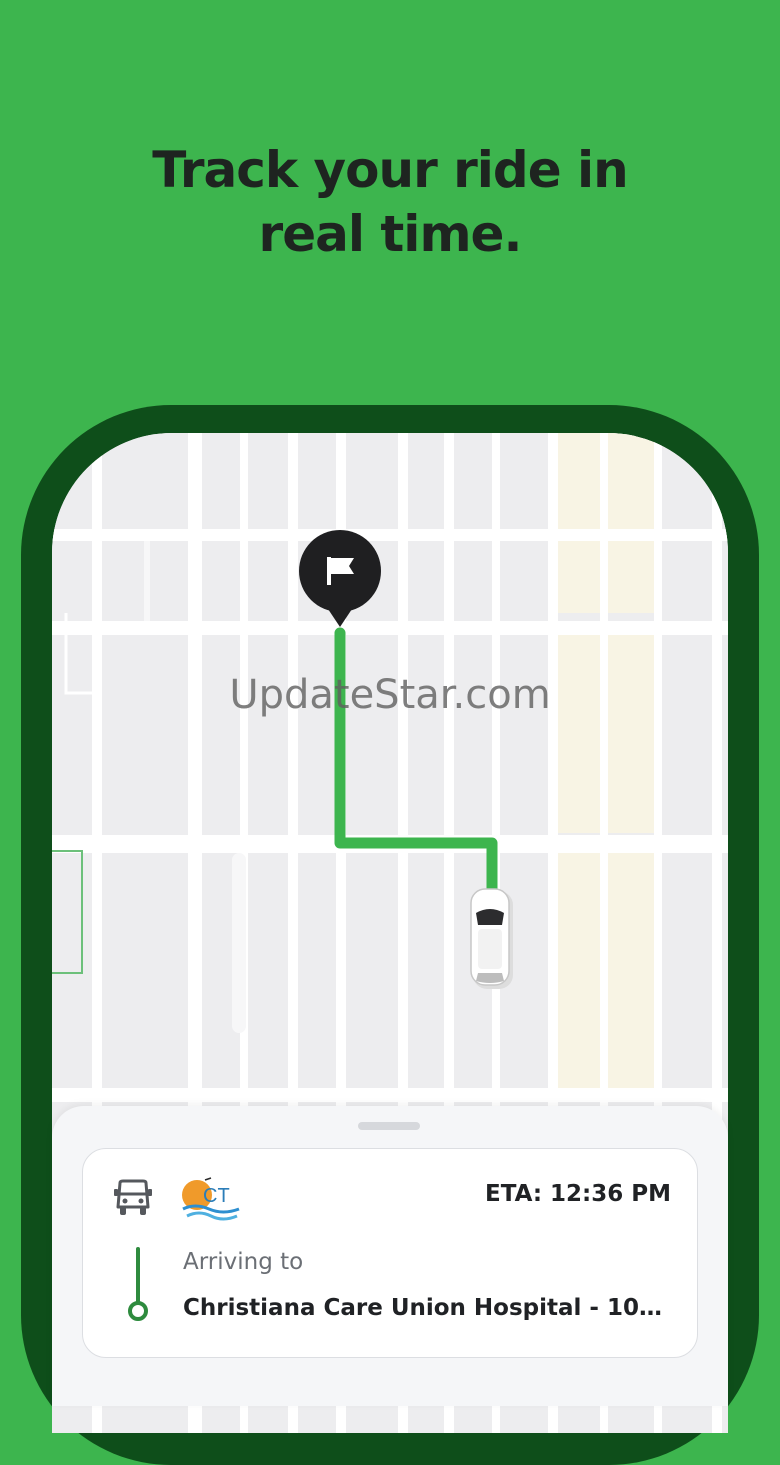 The width and height of the screenshot is (780, 1465). What do you see at coordinates (390, 234) in the screenshot?
I see `headline-line-2: real time.` at bounding box center [390, 234].